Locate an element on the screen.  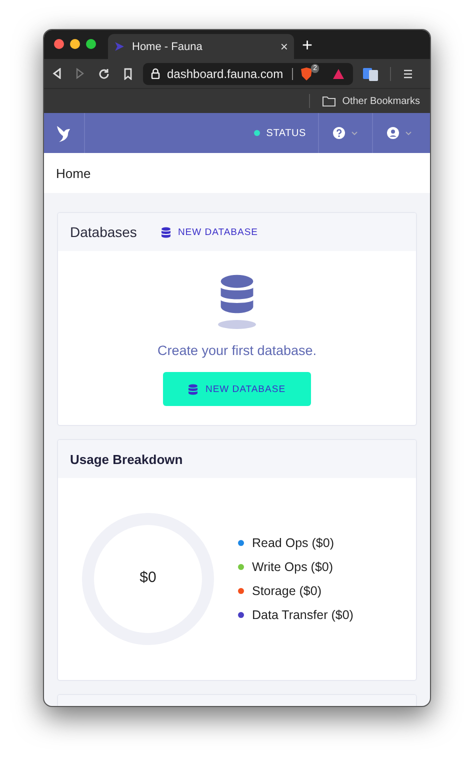
legend-label: Write Ops ($0) is located at coordinates (293, 567).